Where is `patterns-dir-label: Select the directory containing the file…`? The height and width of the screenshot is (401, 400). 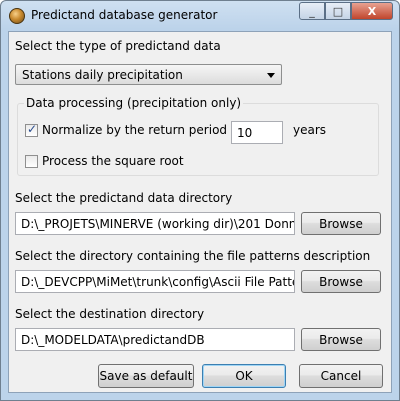
patterns-dir-label: Select the directory containing the file… is located at coordinates (193, 256).